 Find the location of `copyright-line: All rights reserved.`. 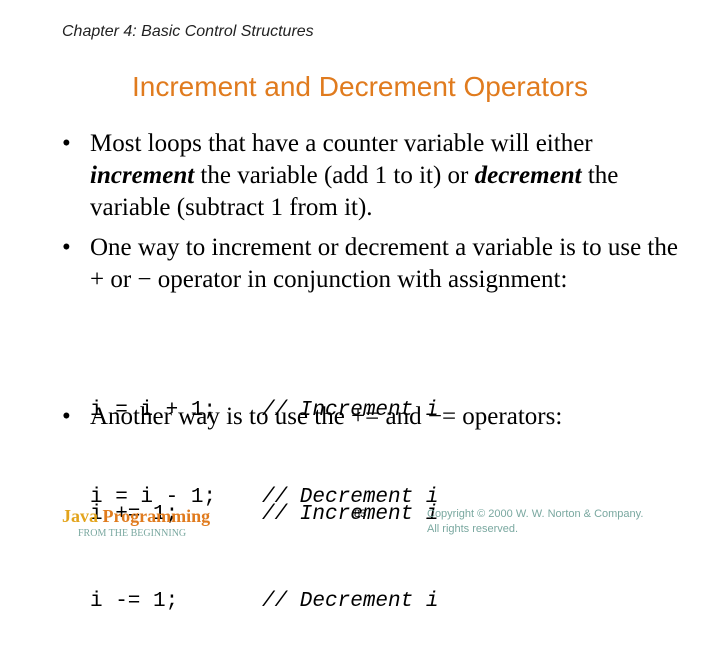

copyright-line: All rights reserved. is located at coordinates (473, 529).